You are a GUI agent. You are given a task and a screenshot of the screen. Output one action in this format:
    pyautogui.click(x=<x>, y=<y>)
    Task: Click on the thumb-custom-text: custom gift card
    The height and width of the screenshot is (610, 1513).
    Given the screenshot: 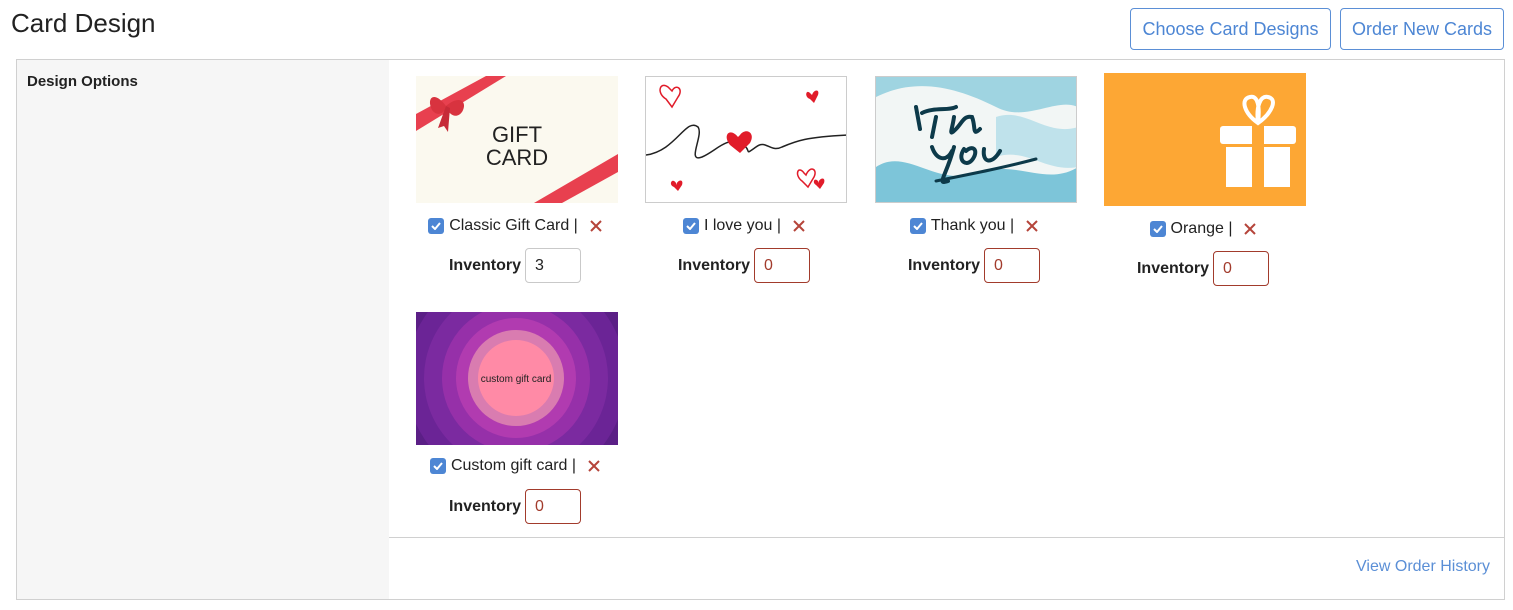 What is the action you would take?
    pyautogui.click(x=516, y=379)
    